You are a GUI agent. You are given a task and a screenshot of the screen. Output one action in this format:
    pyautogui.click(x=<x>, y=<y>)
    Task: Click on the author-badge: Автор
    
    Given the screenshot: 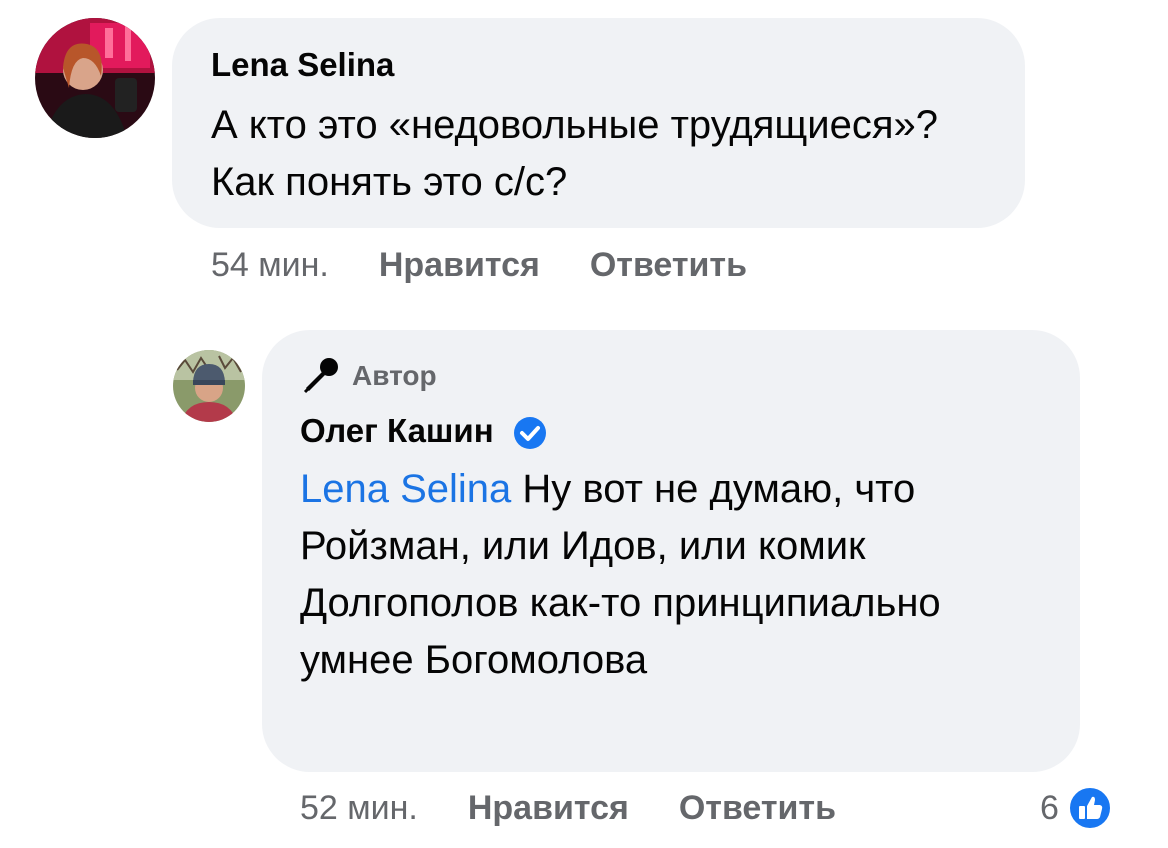 What is the action you would take?
    pyautogui.click(x=368, y=376)
    